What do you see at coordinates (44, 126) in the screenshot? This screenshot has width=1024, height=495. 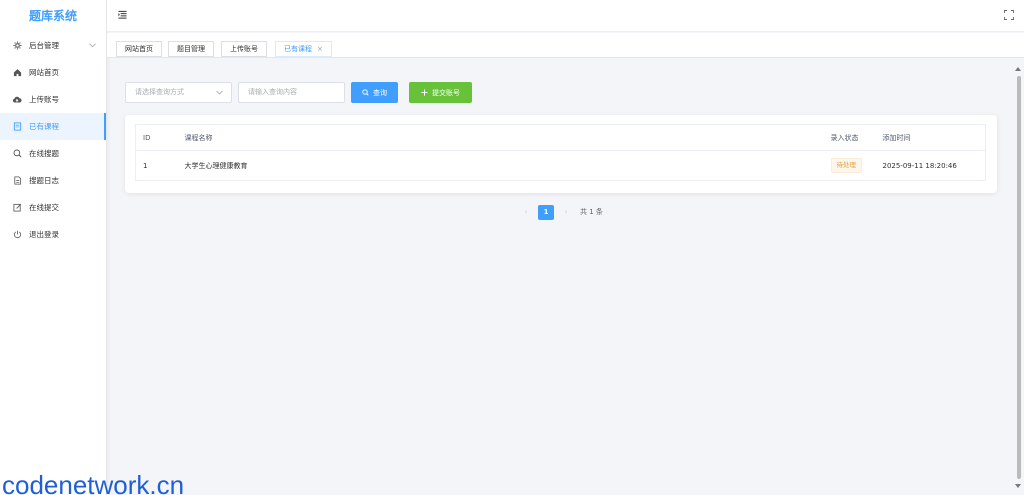 I see `sidebar-item-label: 已有课程` at bounding box center [44, 126].